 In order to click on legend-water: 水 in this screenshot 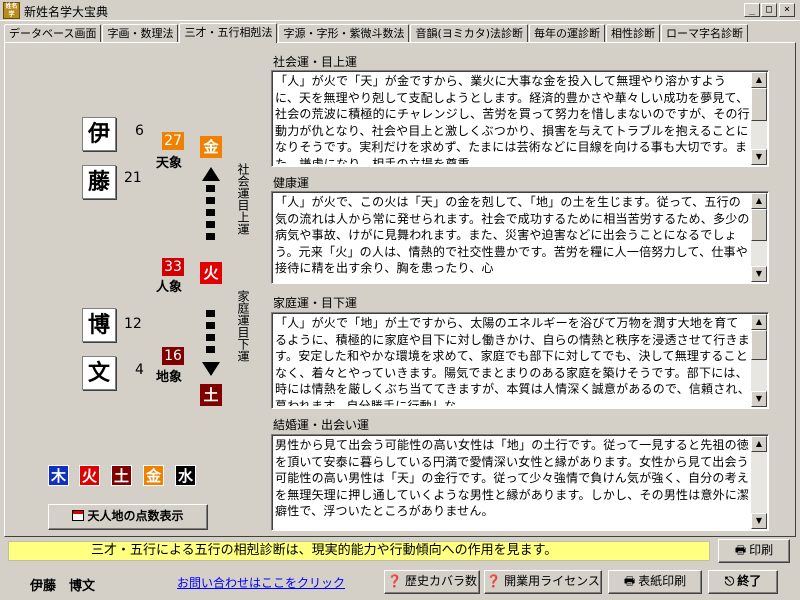, I will do `click(185, 475)`.